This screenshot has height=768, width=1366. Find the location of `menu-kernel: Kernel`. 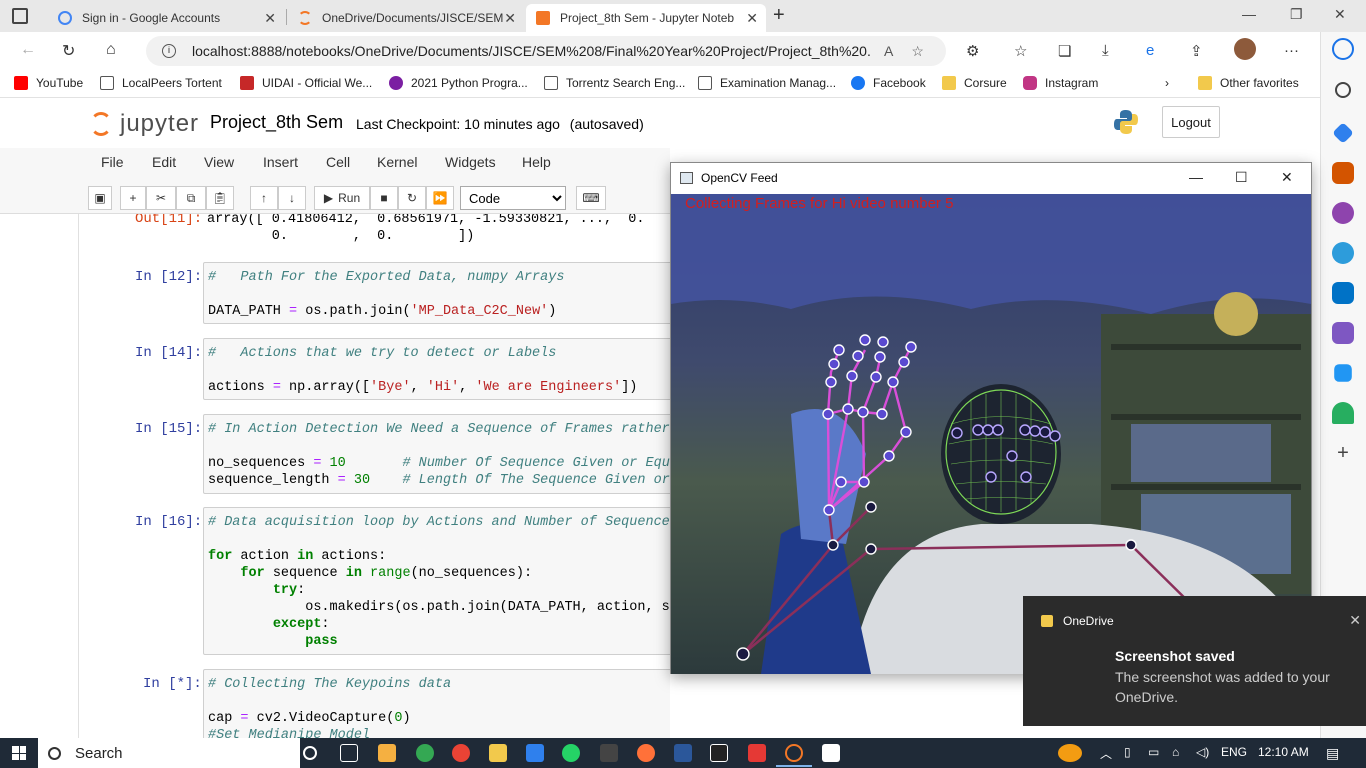

menu-kernel: Kernel is located at coordinates (397, 162).